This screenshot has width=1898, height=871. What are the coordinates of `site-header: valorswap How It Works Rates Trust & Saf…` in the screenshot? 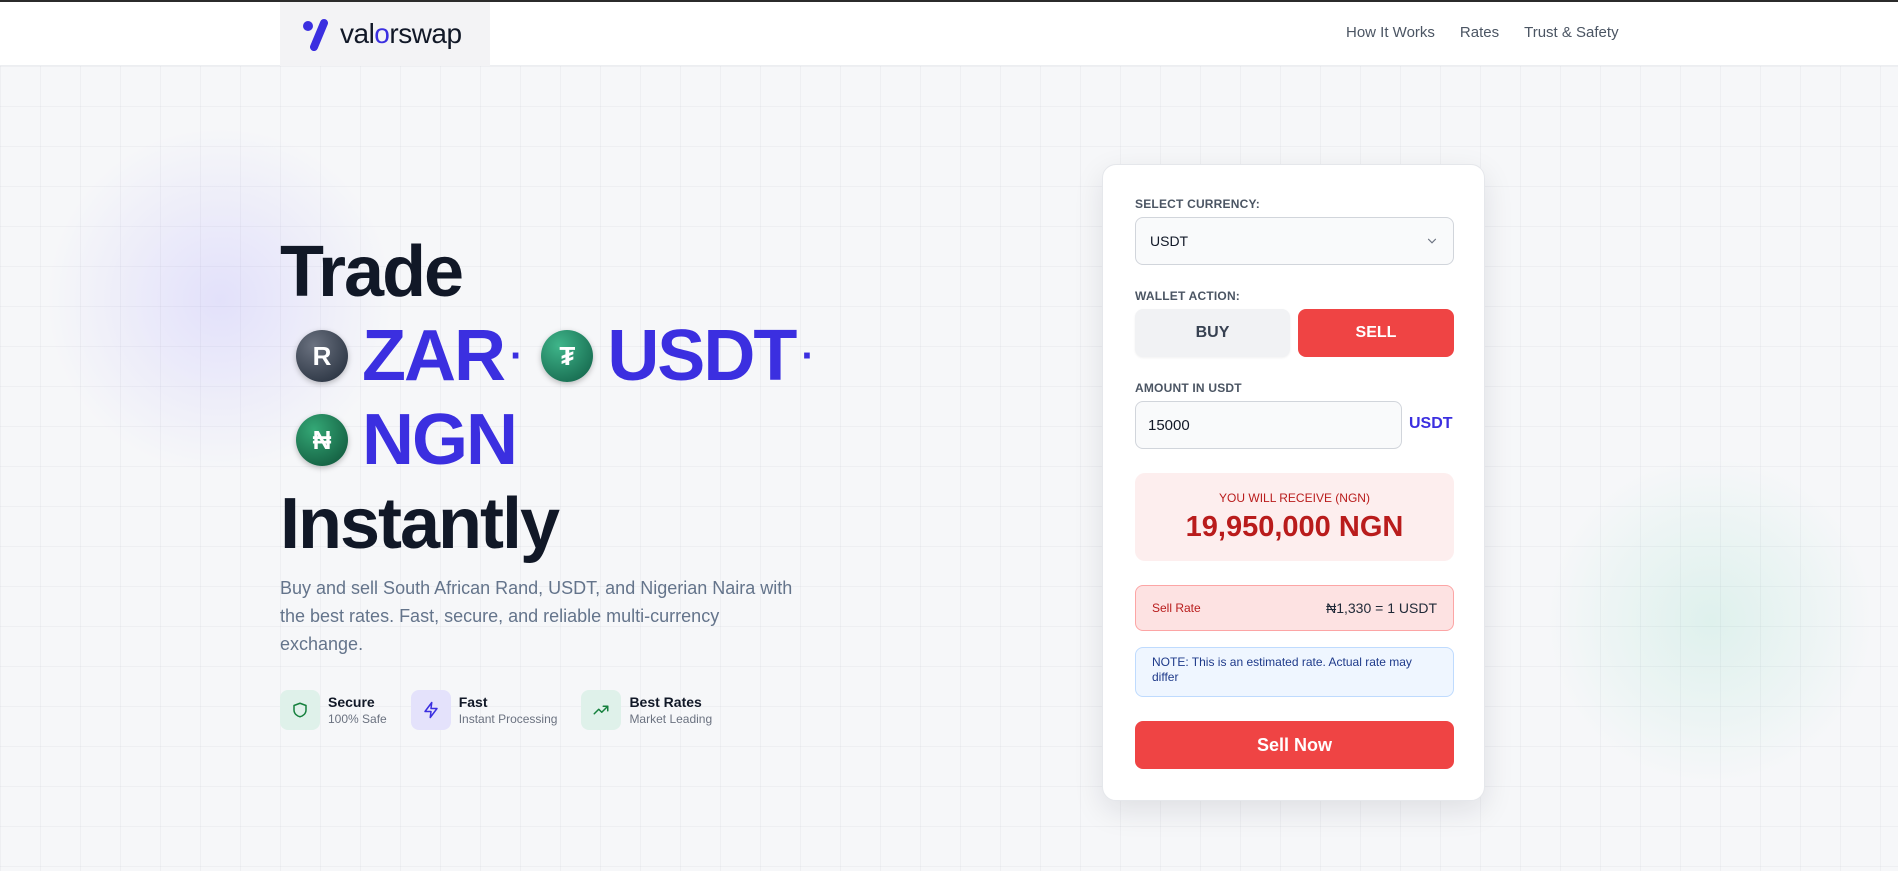 It's located at (949, 34).